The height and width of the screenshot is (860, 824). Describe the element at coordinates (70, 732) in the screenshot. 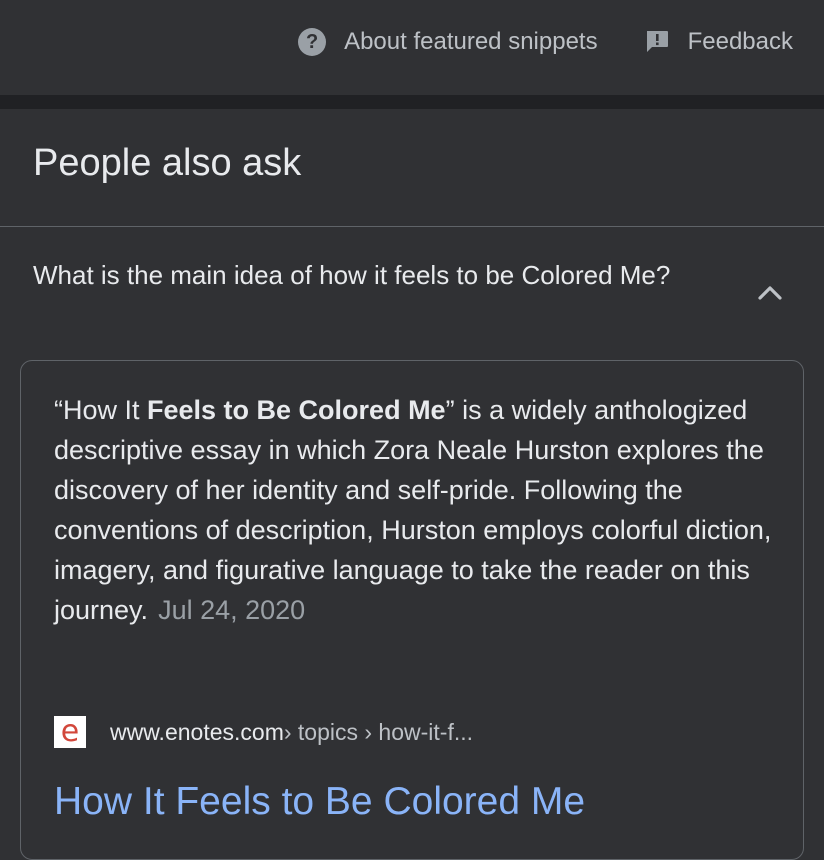

I see `site-favicon: e` at that location.